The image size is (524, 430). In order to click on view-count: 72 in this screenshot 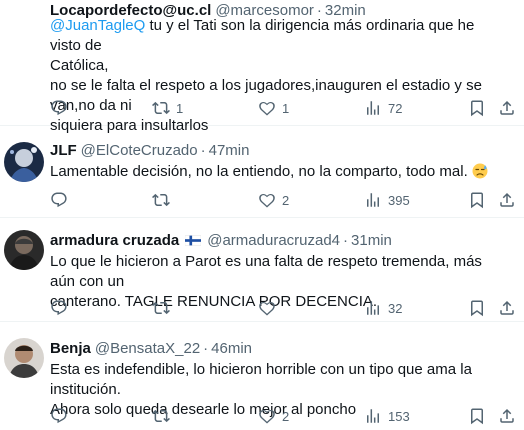, I will do `click(395, 108)`.